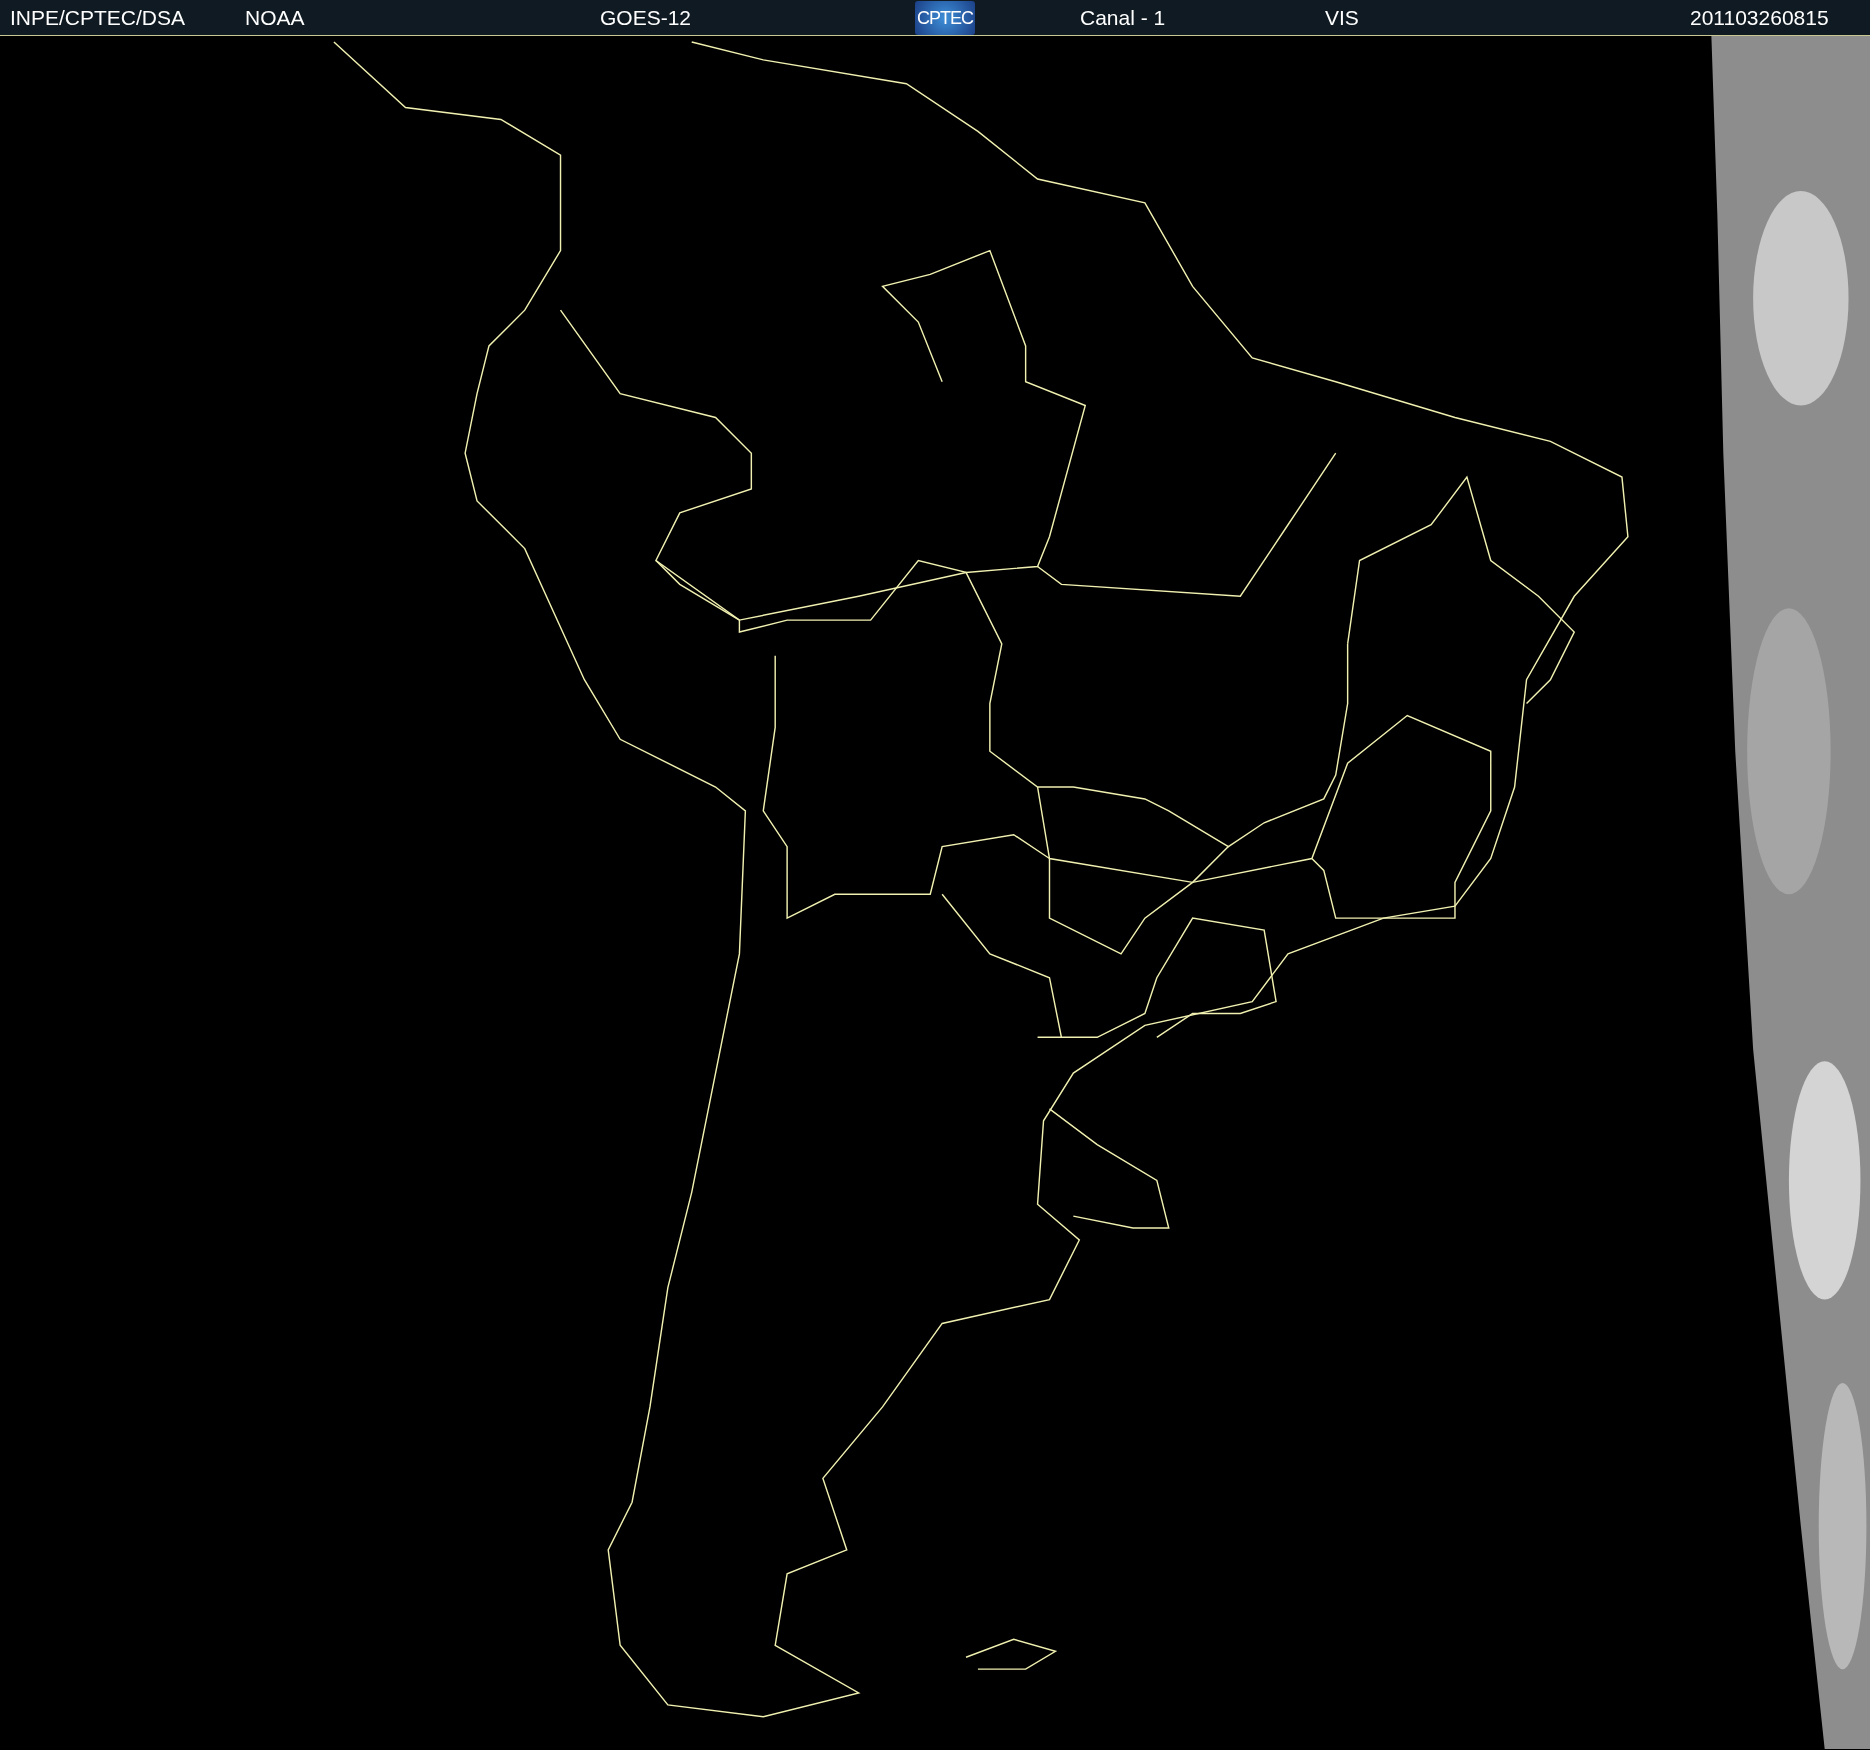  Describe the element at coordinates (945, 17) in the screenshot. I see `logo: CPTEC` at that location.